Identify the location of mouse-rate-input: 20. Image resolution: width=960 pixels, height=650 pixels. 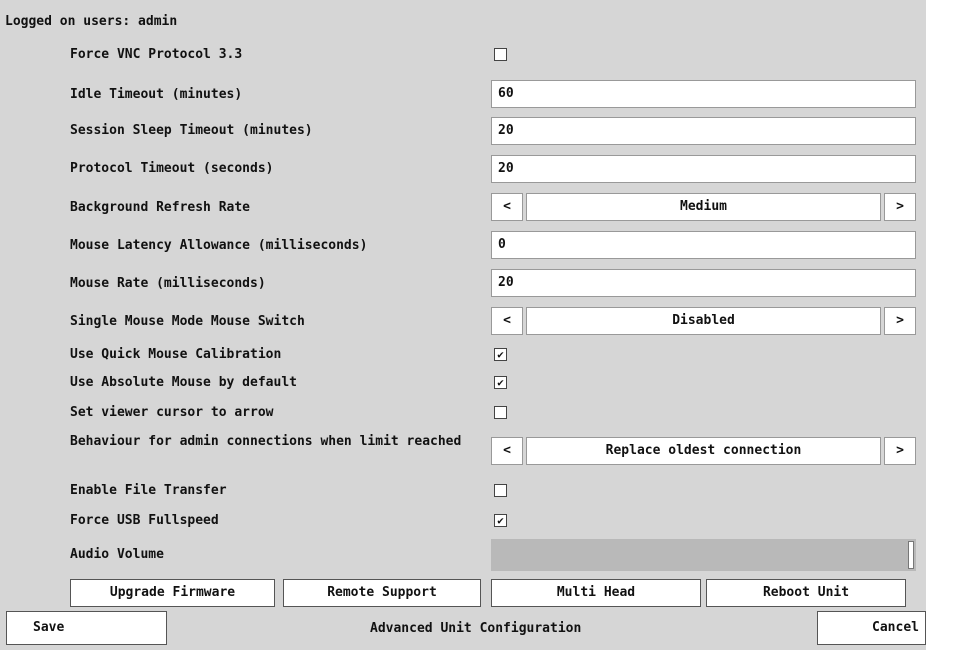
(703, 283).